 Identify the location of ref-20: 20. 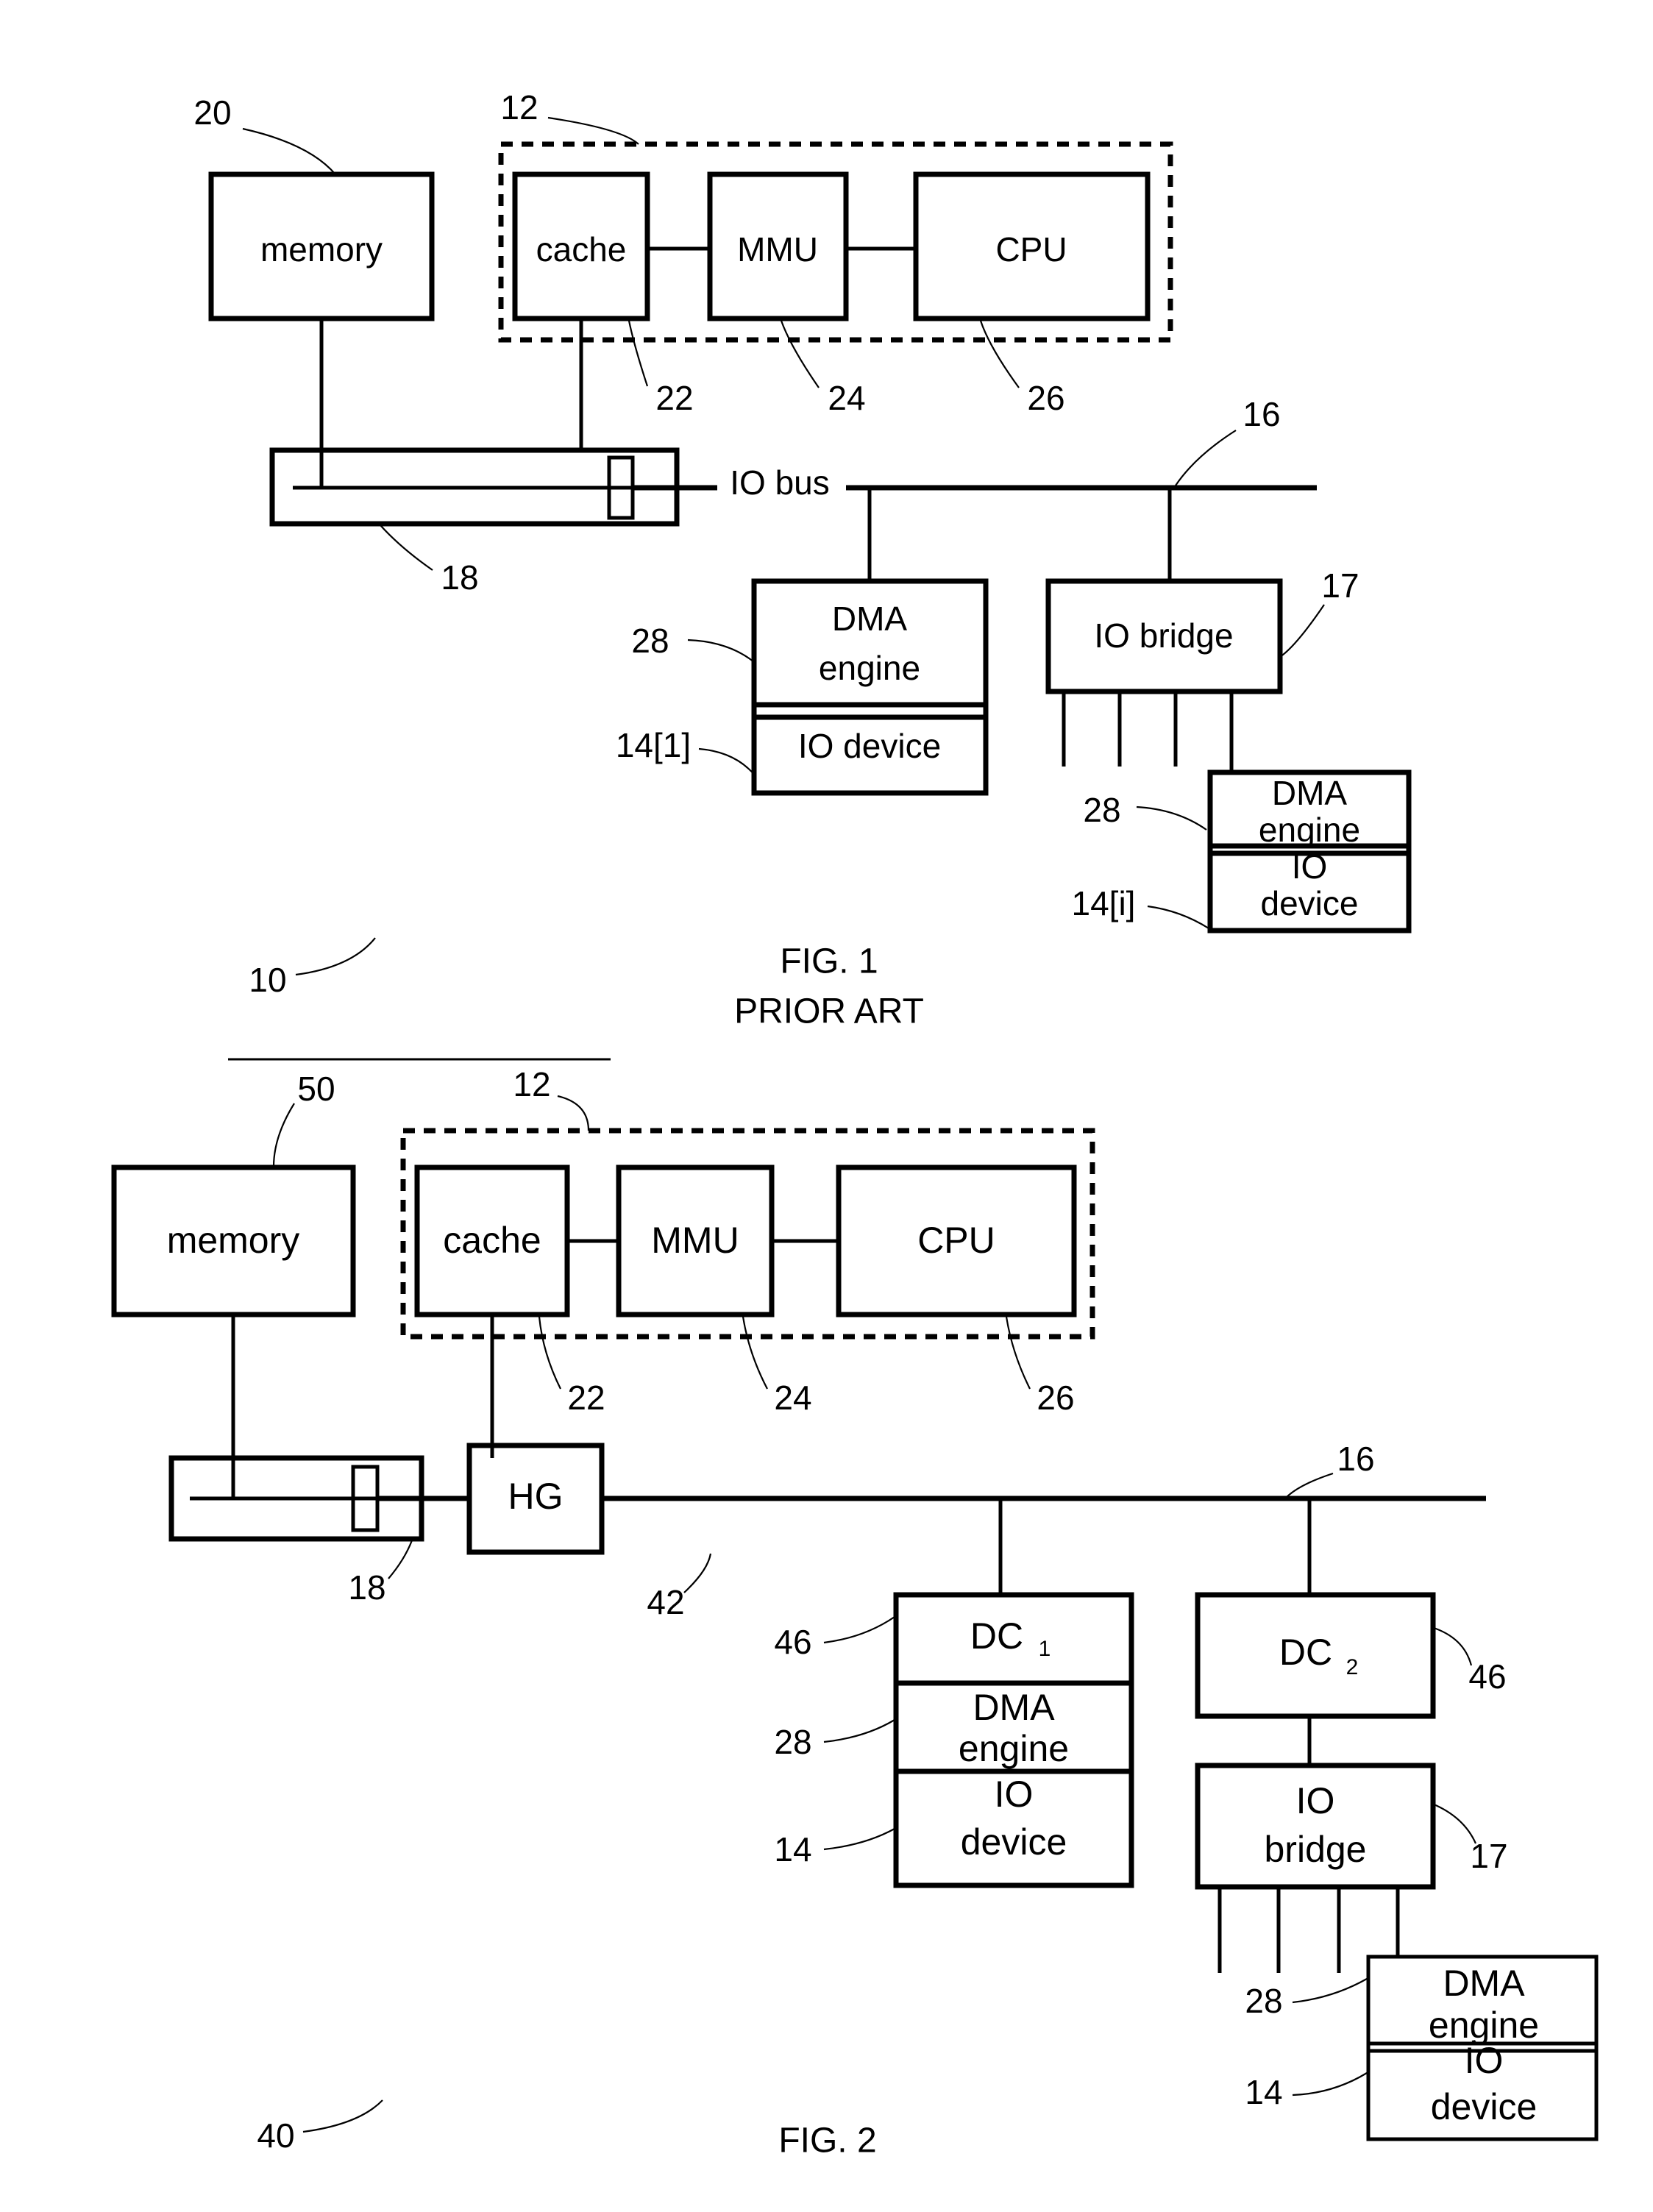
(212, 112).